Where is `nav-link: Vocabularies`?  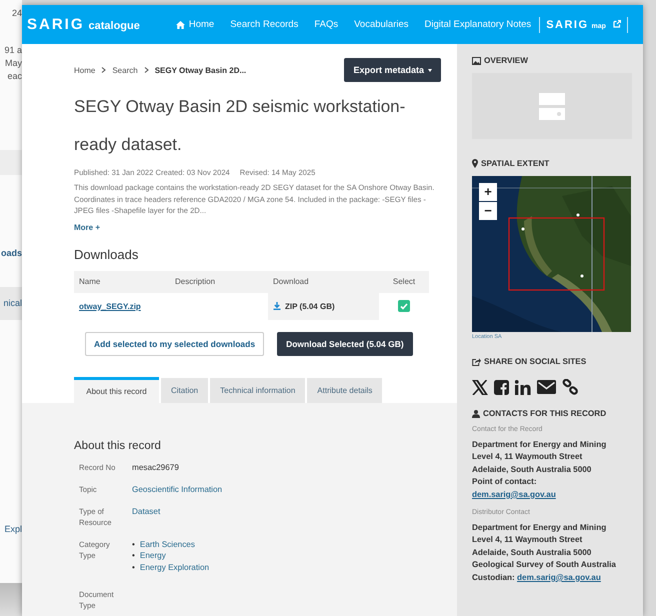 nav-link: Vocabularies is located at coordinates (381, 24).